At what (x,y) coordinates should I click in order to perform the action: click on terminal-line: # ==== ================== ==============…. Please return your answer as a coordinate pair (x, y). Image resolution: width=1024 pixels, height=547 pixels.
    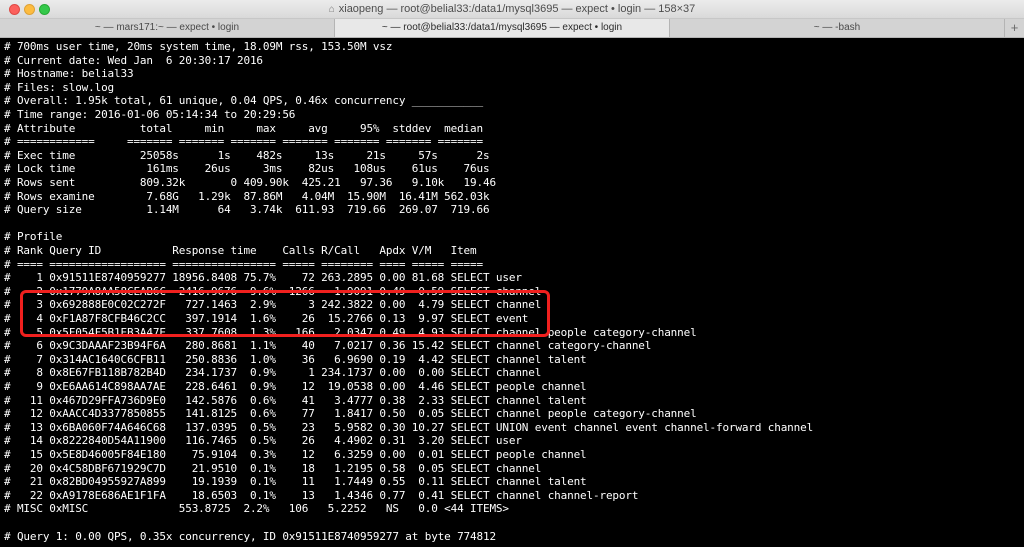
    Looking at the image, I should click on (243, 264).